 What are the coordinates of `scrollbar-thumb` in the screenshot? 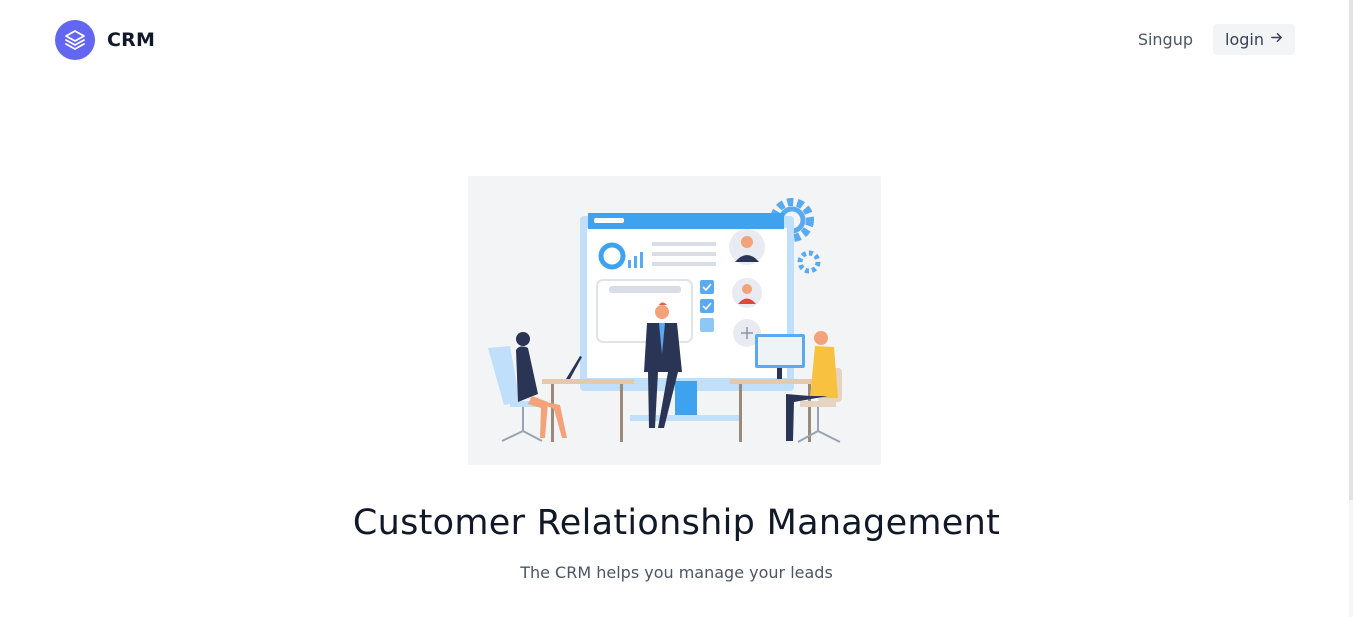 It's located at (1351, 250).